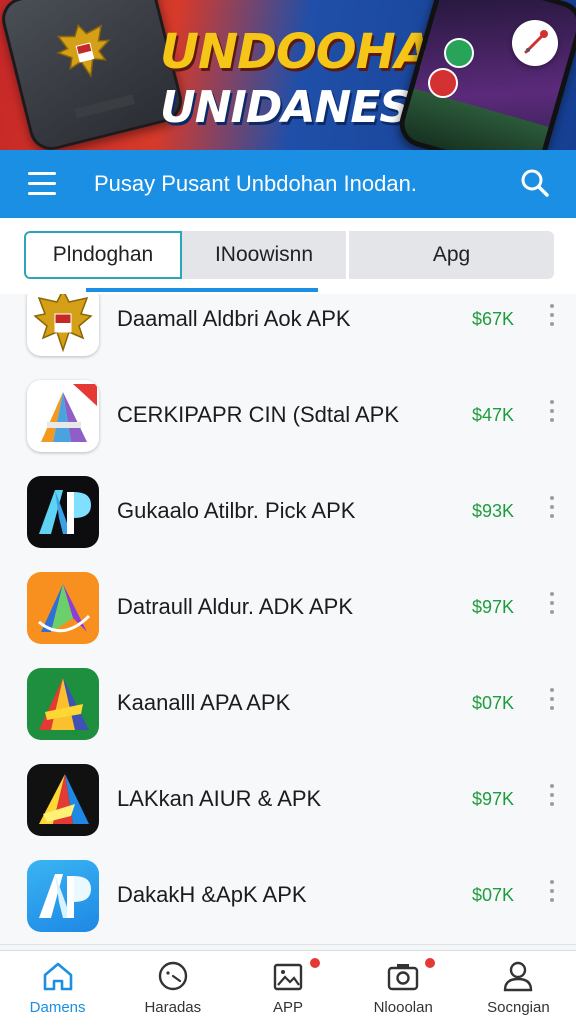 This screenshot has width=576, height=1025. What do you see at coordinates (104, 106) in the screenshot?
I see `phone-label-plate` at bounding box center [104, 106].